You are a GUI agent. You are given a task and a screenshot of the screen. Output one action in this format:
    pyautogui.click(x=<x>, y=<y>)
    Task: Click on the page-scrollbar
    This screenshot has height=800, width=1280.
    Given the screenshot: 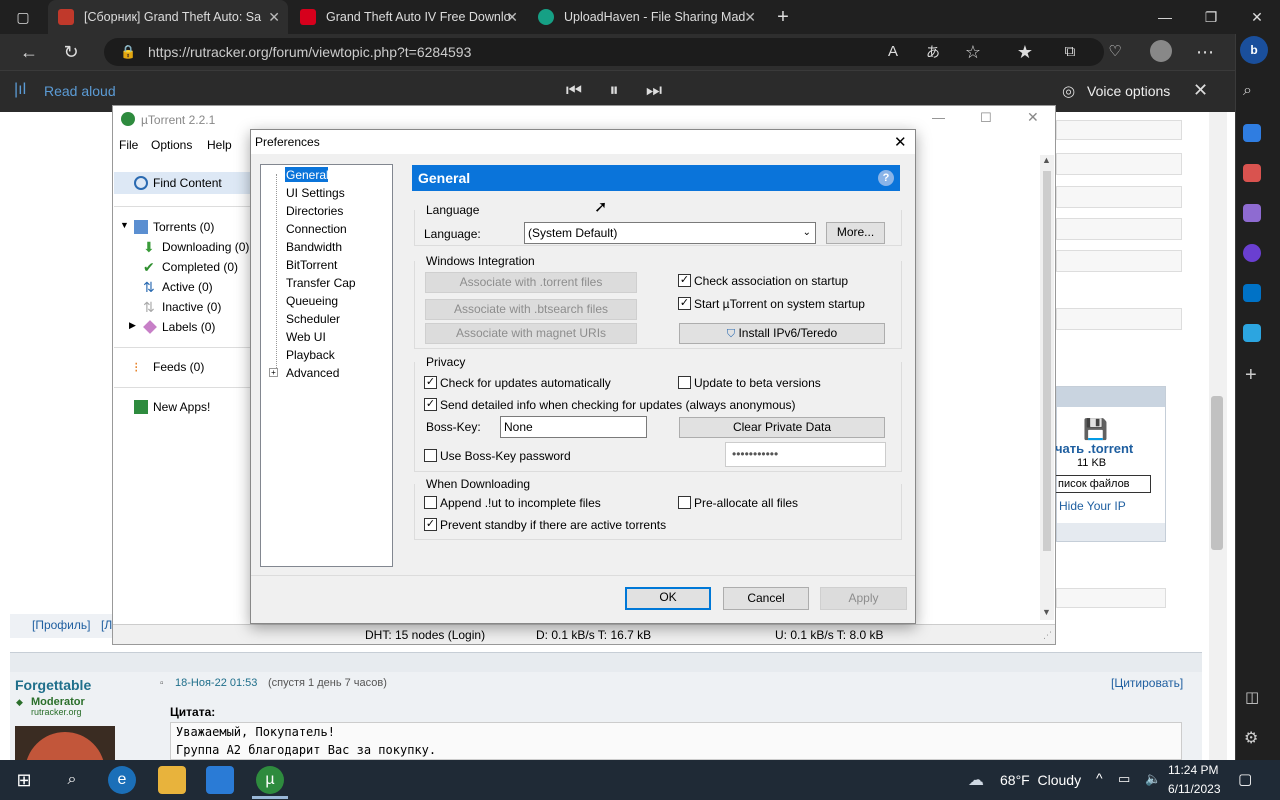 What is the action you would take?
    pyautogui.click(x=1218, y=436)
    